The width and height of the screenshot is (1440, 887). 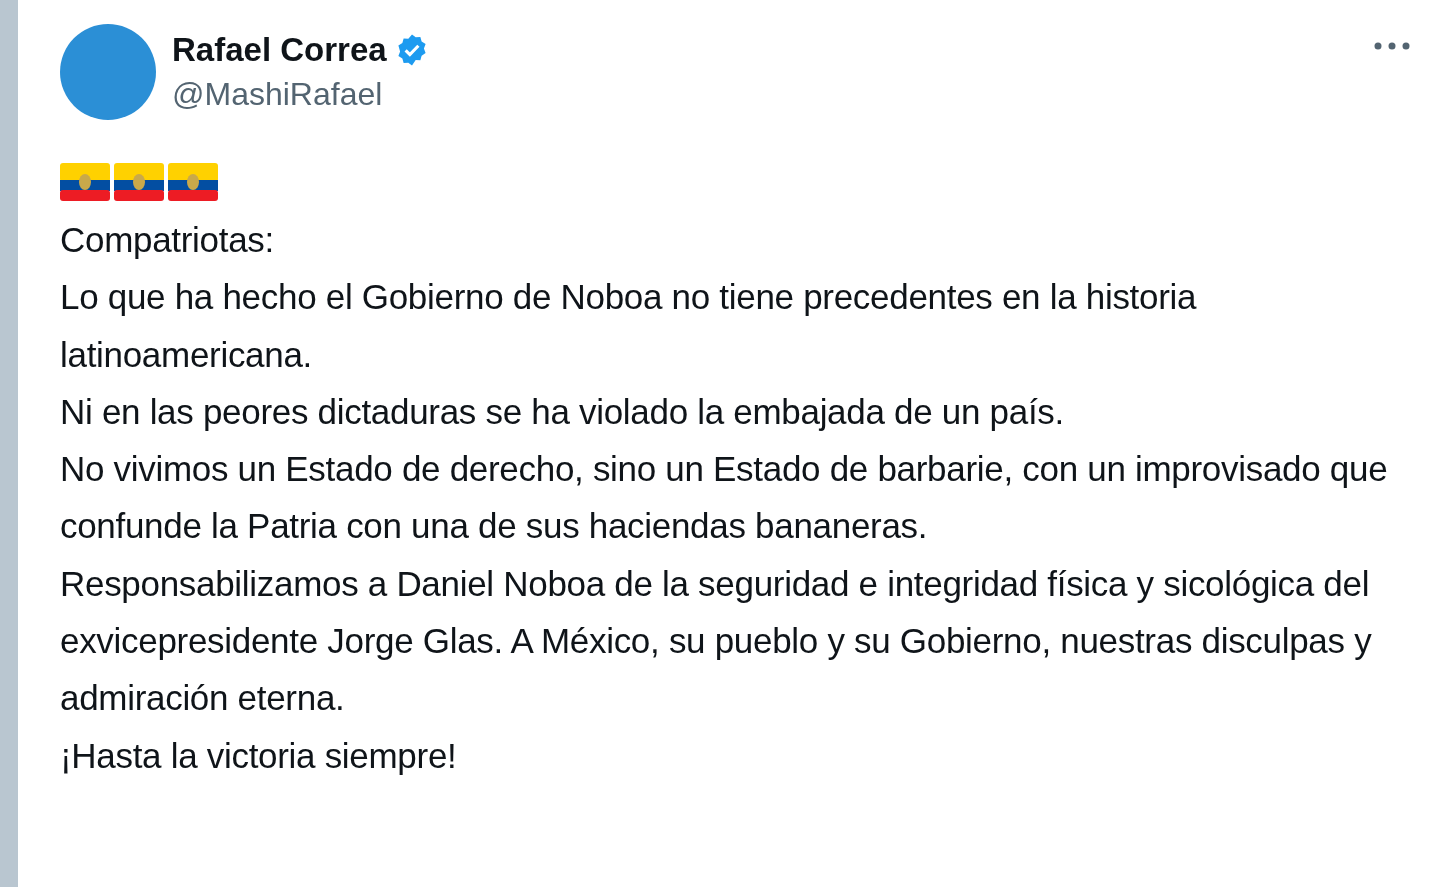 I want to click on post-text: No vivimos un Estado de derecho, sino un Estado de barbarie, con un improvisado que confunde la Patria con una de sus haciendas bananeras., so click(x=724, y=498).